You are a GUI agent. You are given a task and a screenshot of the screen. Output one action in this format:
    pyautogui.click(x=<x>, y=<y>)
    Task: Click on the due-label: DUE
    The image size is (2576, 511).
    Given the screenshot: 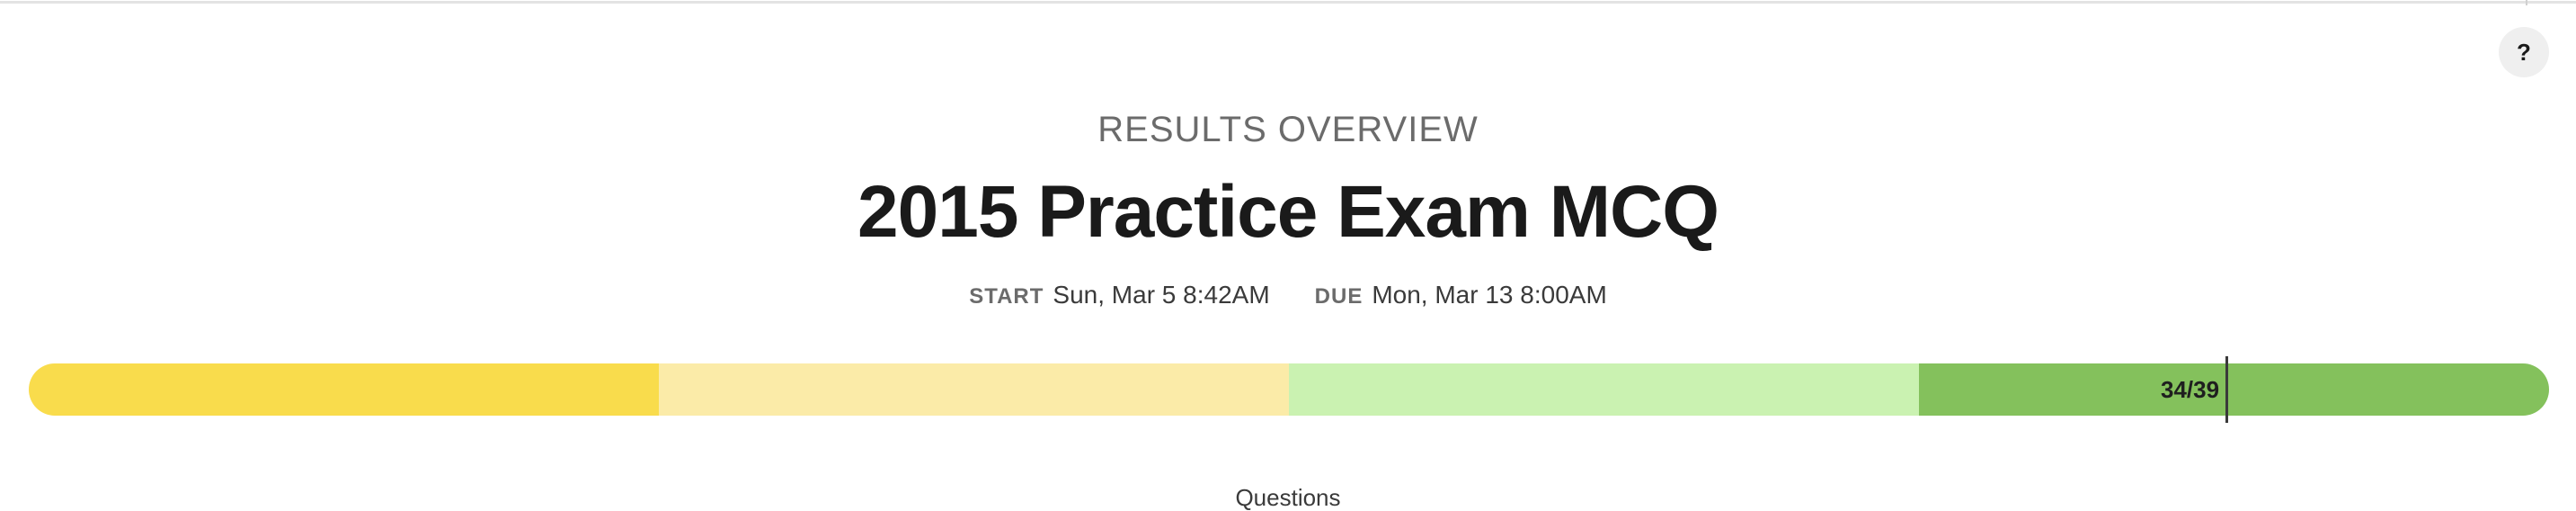 What is the action you would take?
    pyautogui.click(x=1339, y=296)
    